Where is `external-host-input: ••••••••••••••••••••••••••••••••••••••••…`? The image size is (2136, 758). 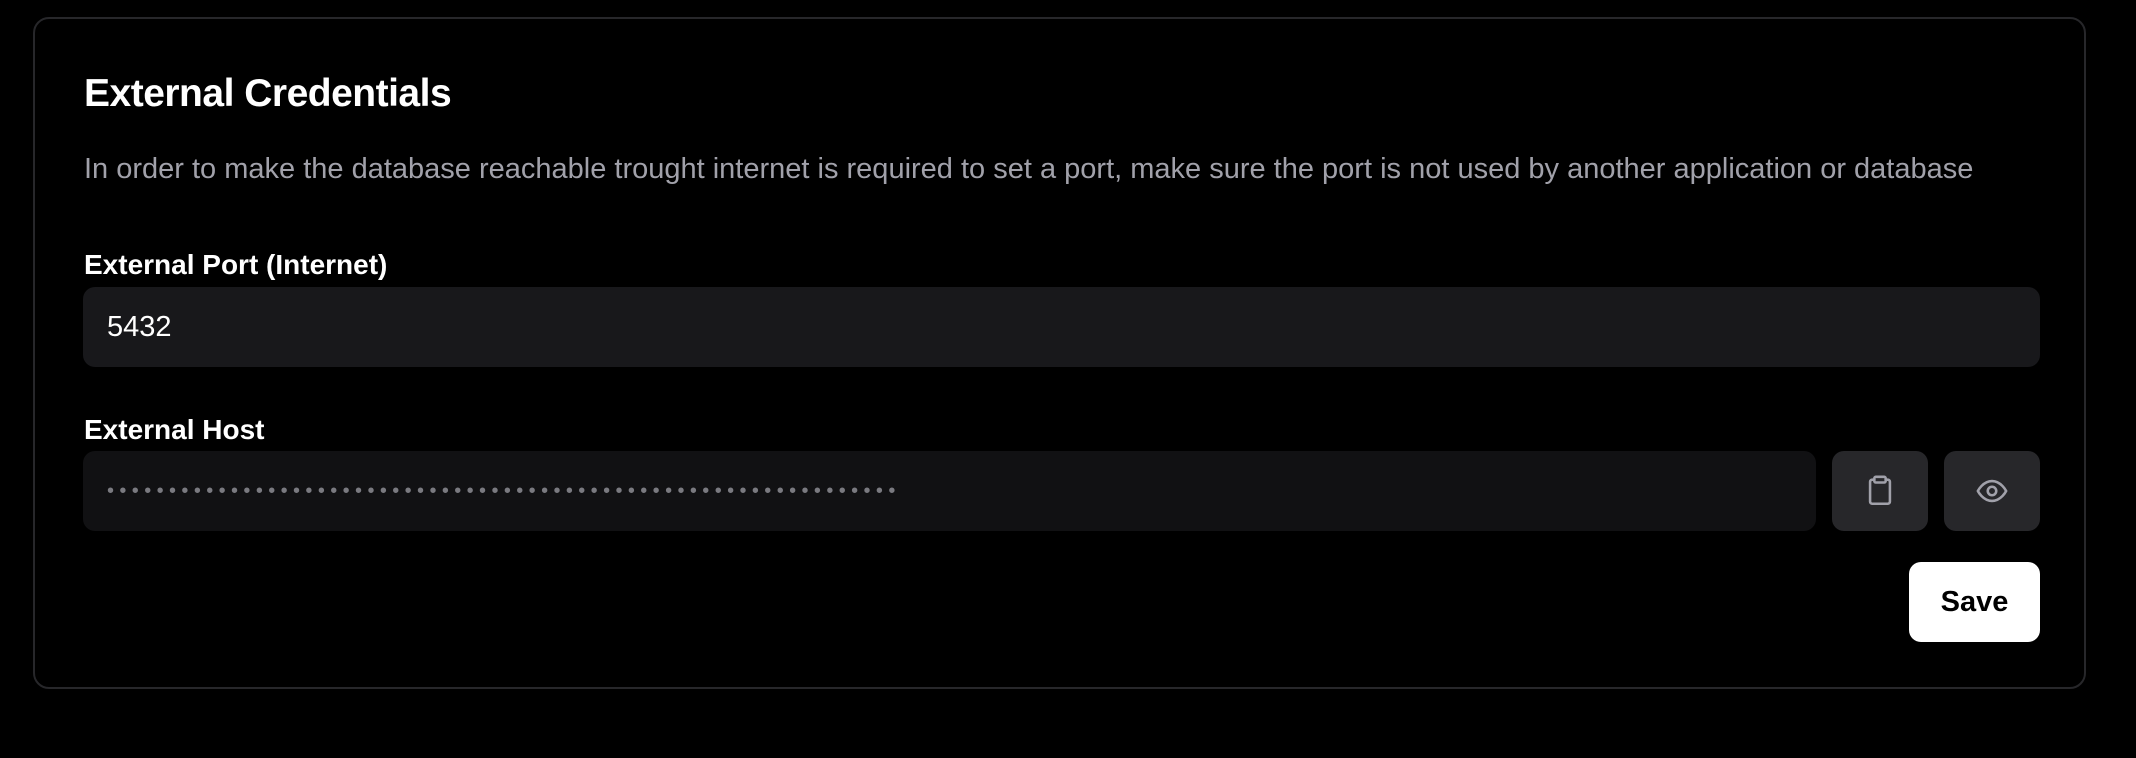
external-host-input: ••••••••••••••••••••••••••••••••••••••••… is located at coordinates (949, 491).